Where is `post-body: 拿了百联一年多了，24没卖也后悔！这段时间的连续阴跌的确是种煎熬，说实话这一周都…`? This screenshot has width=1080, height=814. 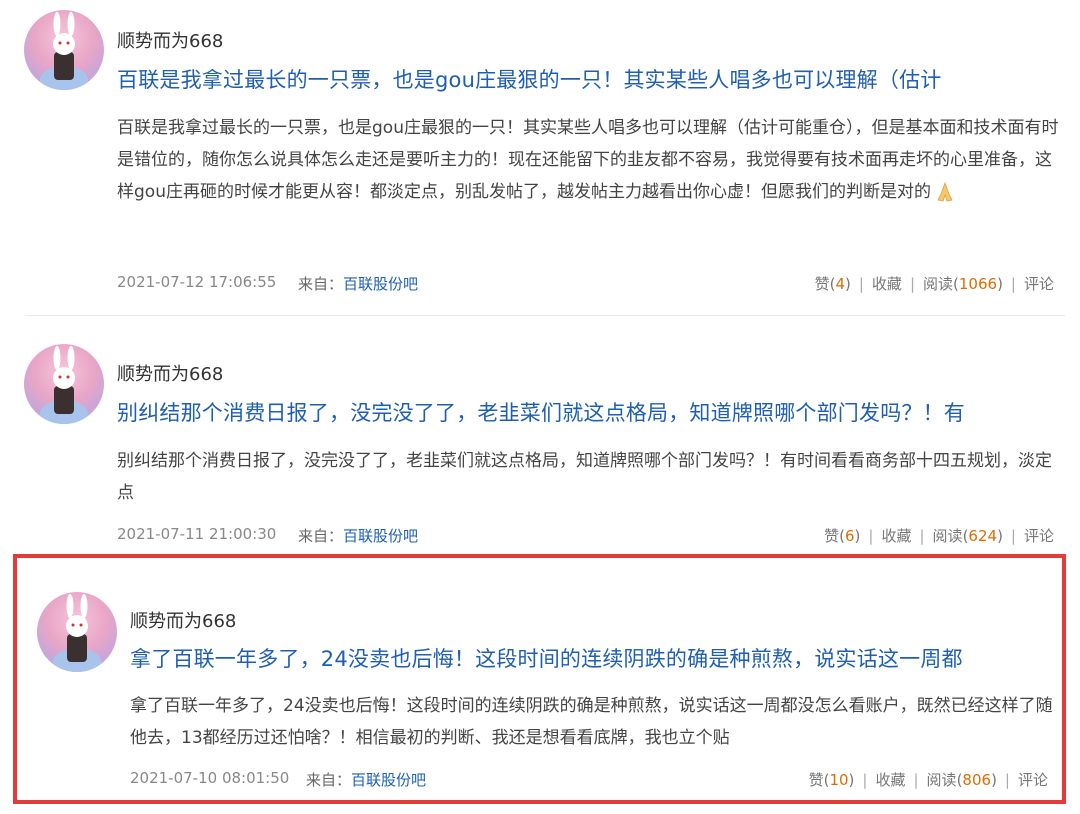
post-body: 拿了百联一年多了，24没卖也后悔！这段时间的连续阴跌的确是种煎熬，说实话这一周都… is located at coordinates (591, 722).